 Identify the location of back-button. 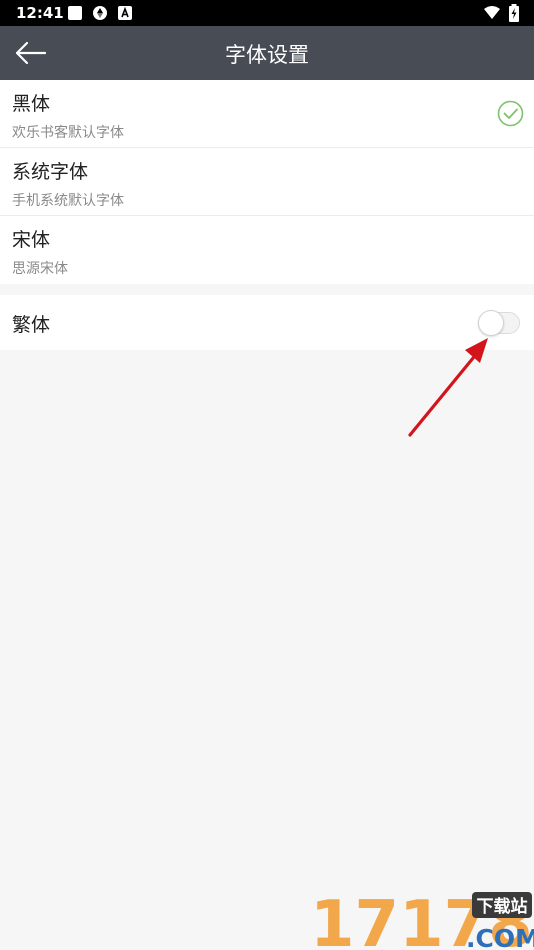
(30, 53).